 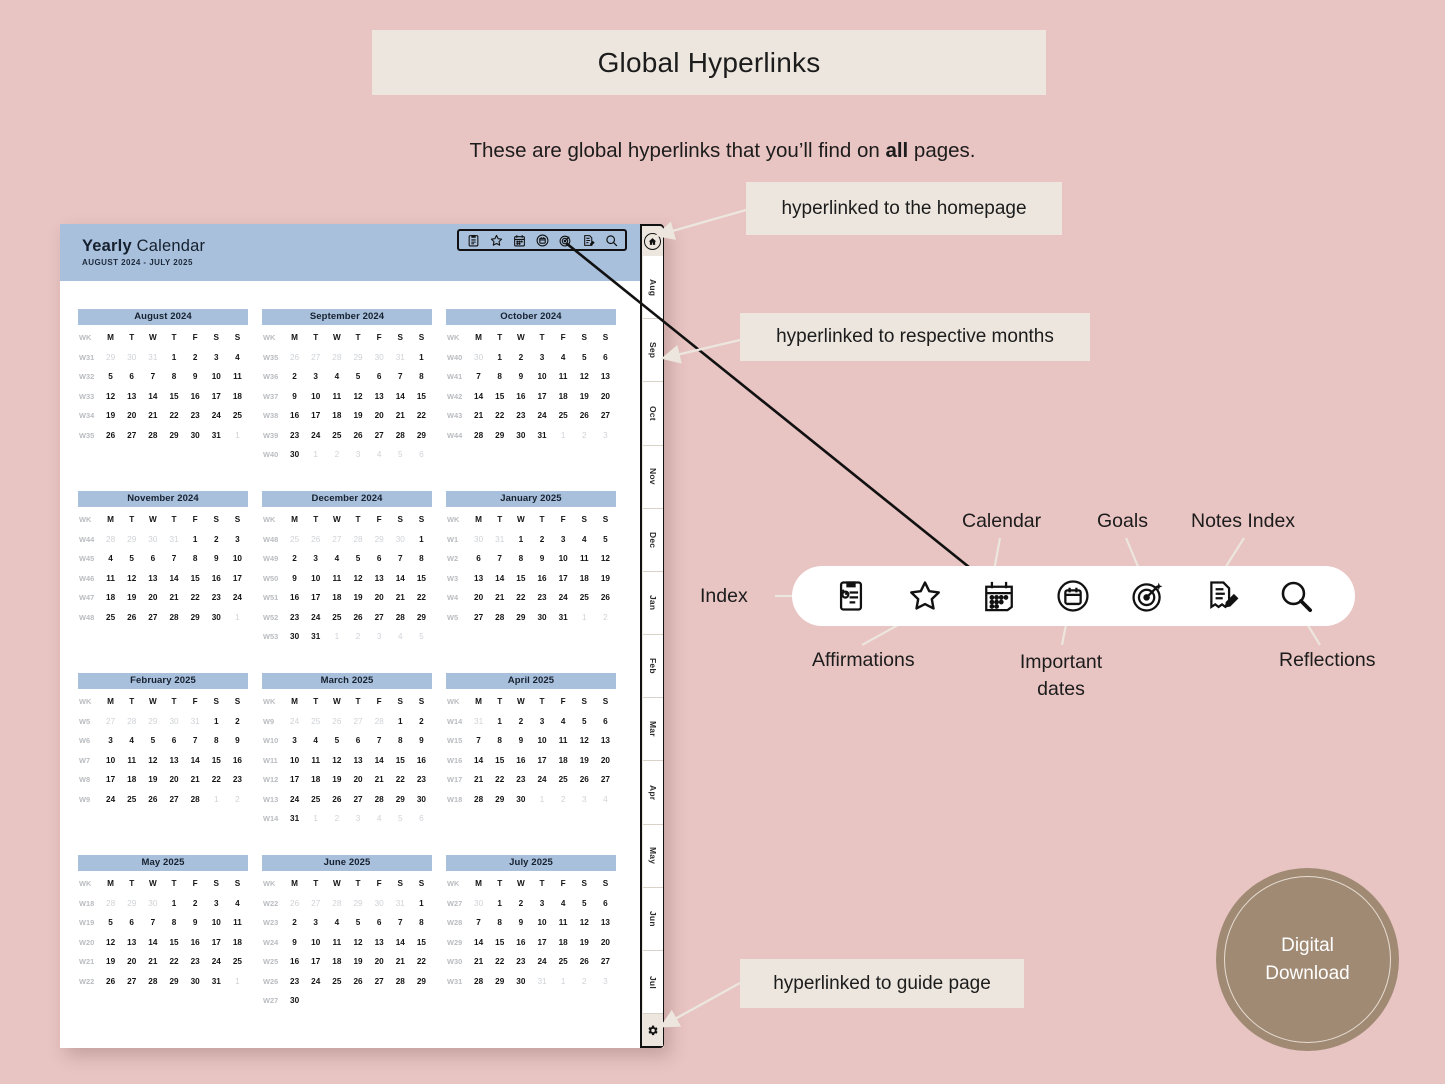 What do you see at coordinates (653, 414) in the screenshot?
I see `rail-tab-oct: Oct` at bounding box center [653, 414].